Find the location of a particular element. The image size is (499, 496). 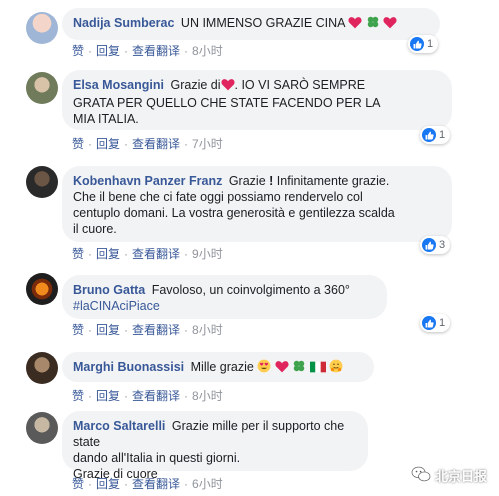

comment-text: MIA ITALIA. is located at coordinates (106, 119).